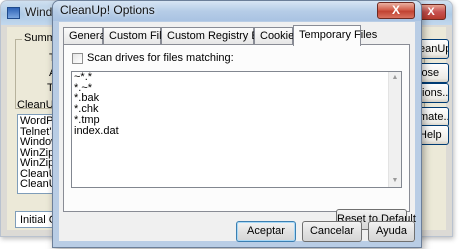  Describe the element at coordinates (396, 10) in the screenshot. I see `dialog-close-button: X` at that location.